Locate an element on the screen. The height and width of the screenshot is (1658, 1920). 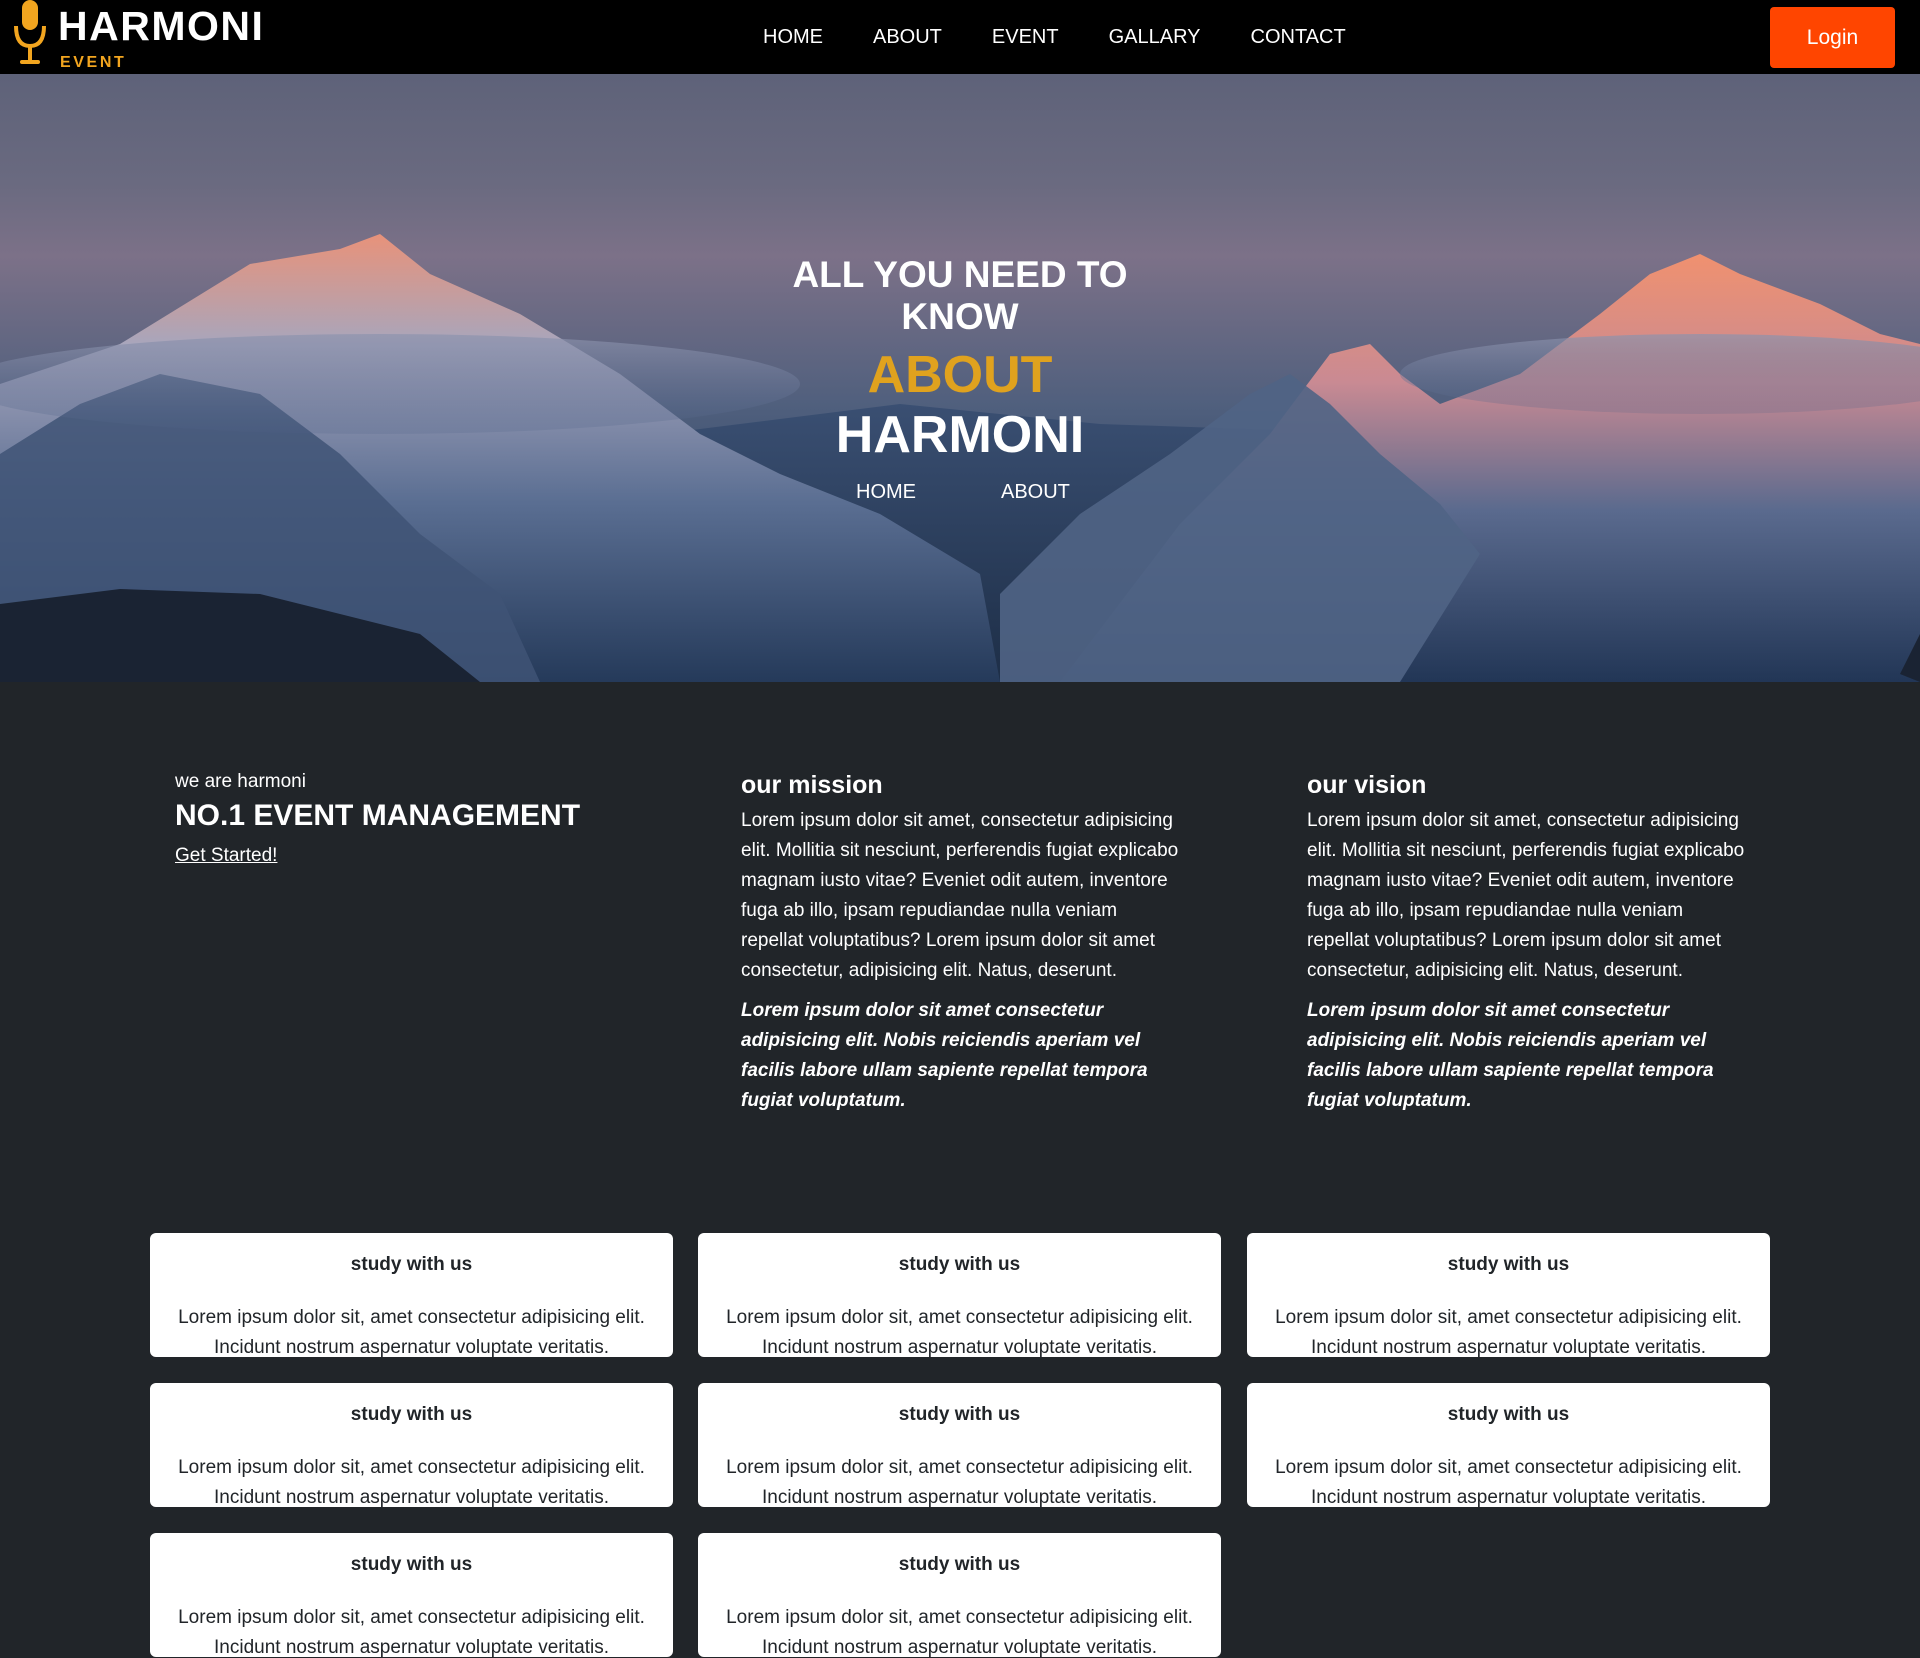
intro-small-text: we are harmoni is located at coordinates (240, 781).